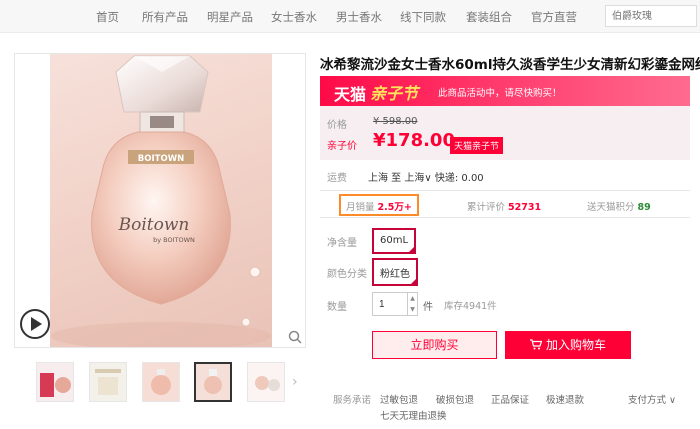 Image resolution: width=700 pixels, height=429 pixels. Describe the element at coordinates (651, 16) in the screenshot. I see `search-input` at that location.